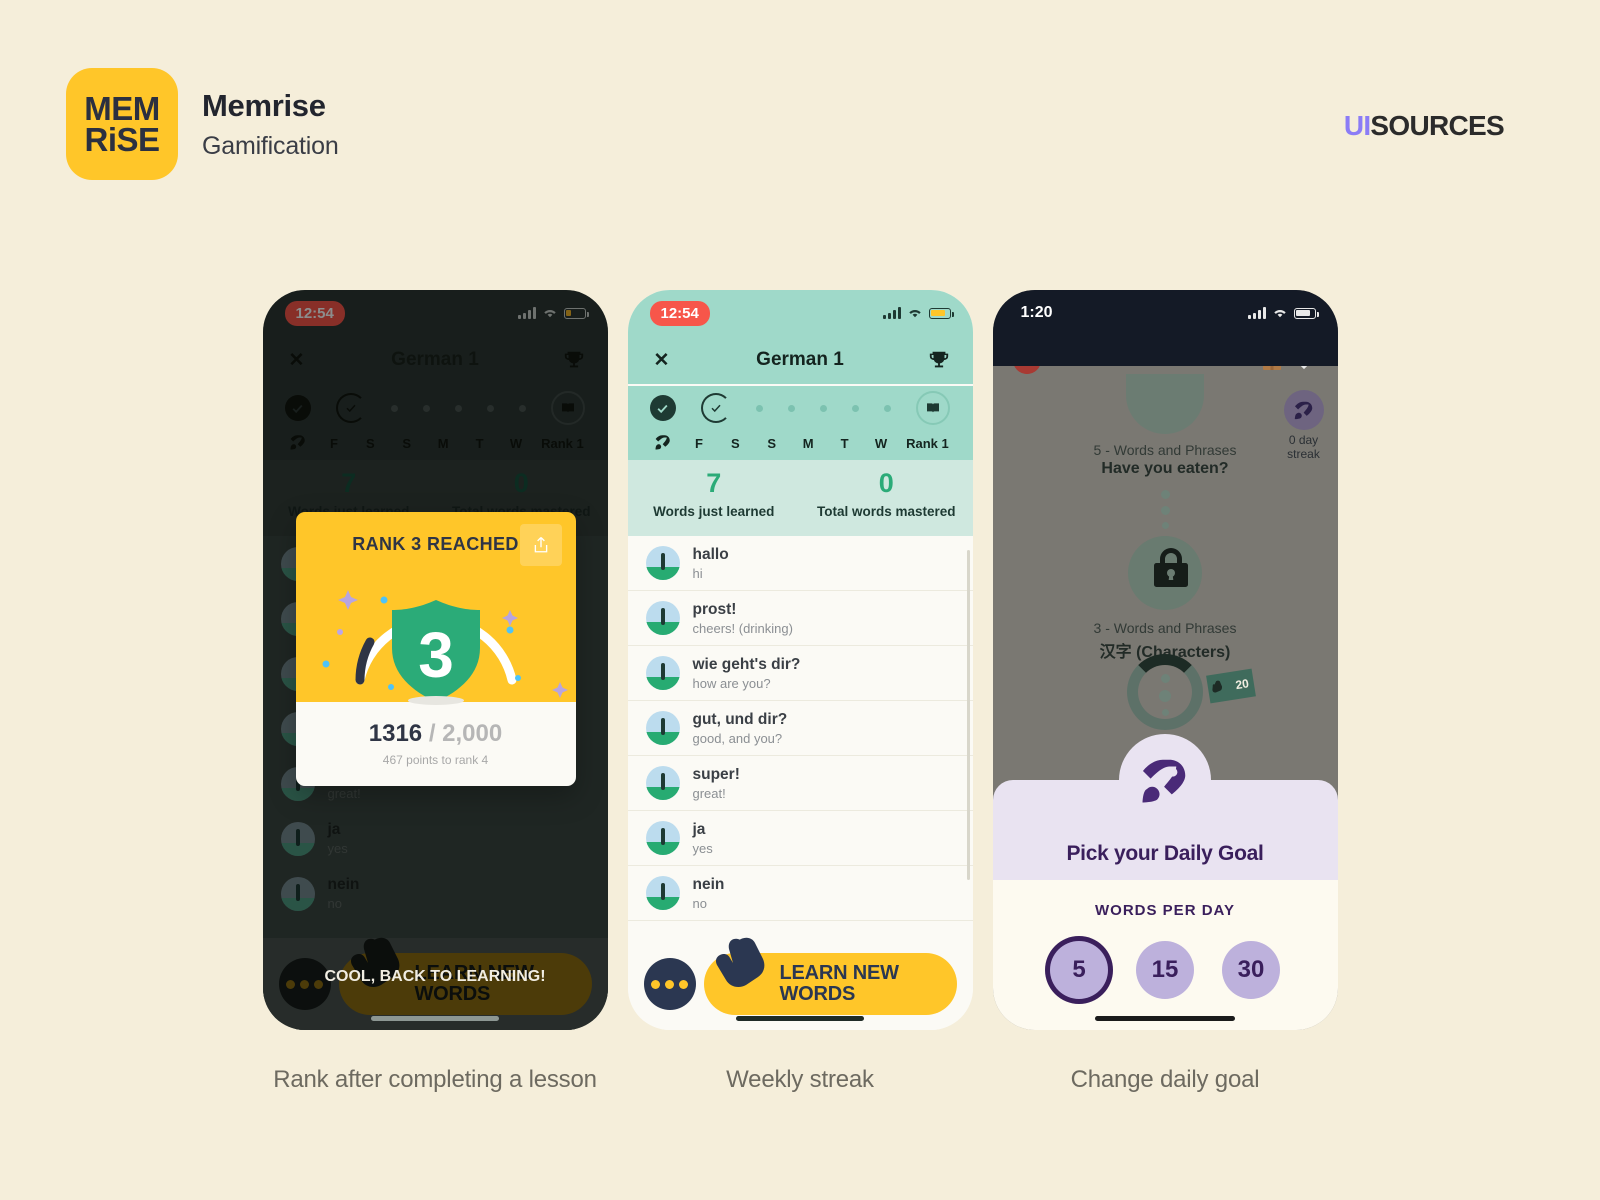 This screenshot has height=1200, width=1600. What do you see at coordinates (697, 573) in the screenshot?
I see `word-meaning: hi` at bounding box center [697, 573].